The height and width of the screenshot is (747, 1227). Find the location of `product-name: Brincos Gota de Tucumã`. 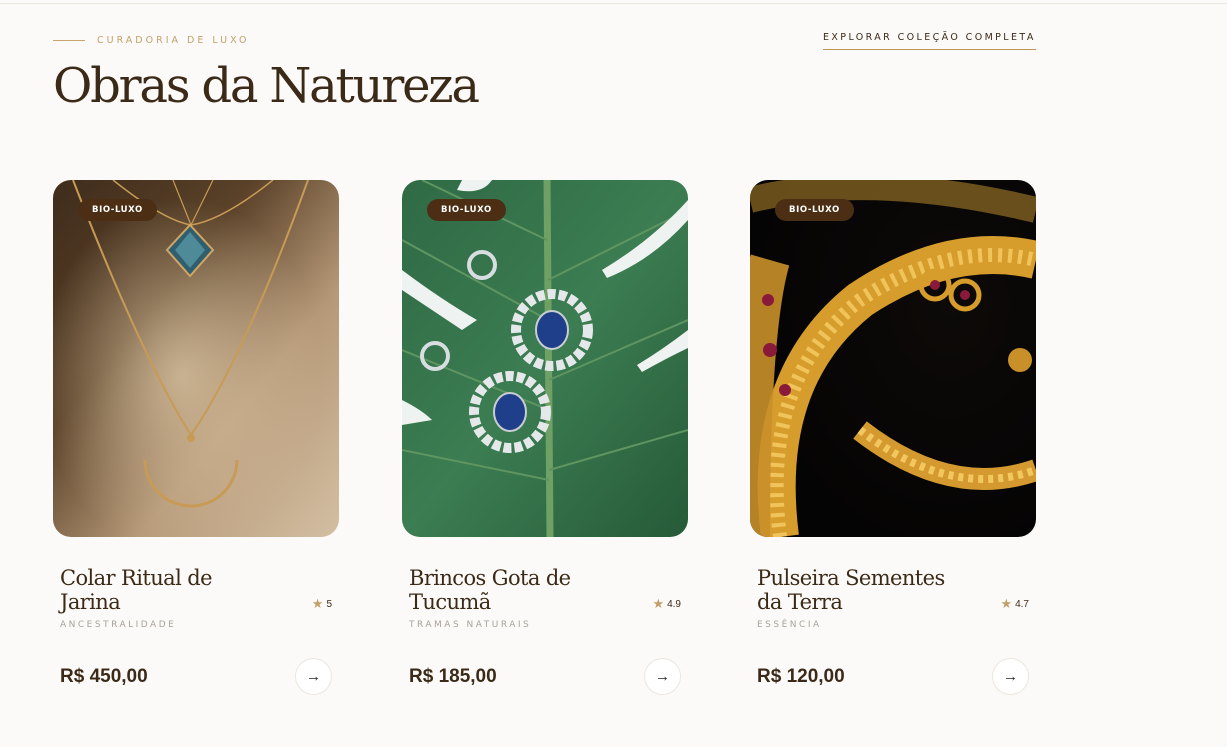

product-name: Brincos Gota de Tucumã is located at coordinates (509, 590).